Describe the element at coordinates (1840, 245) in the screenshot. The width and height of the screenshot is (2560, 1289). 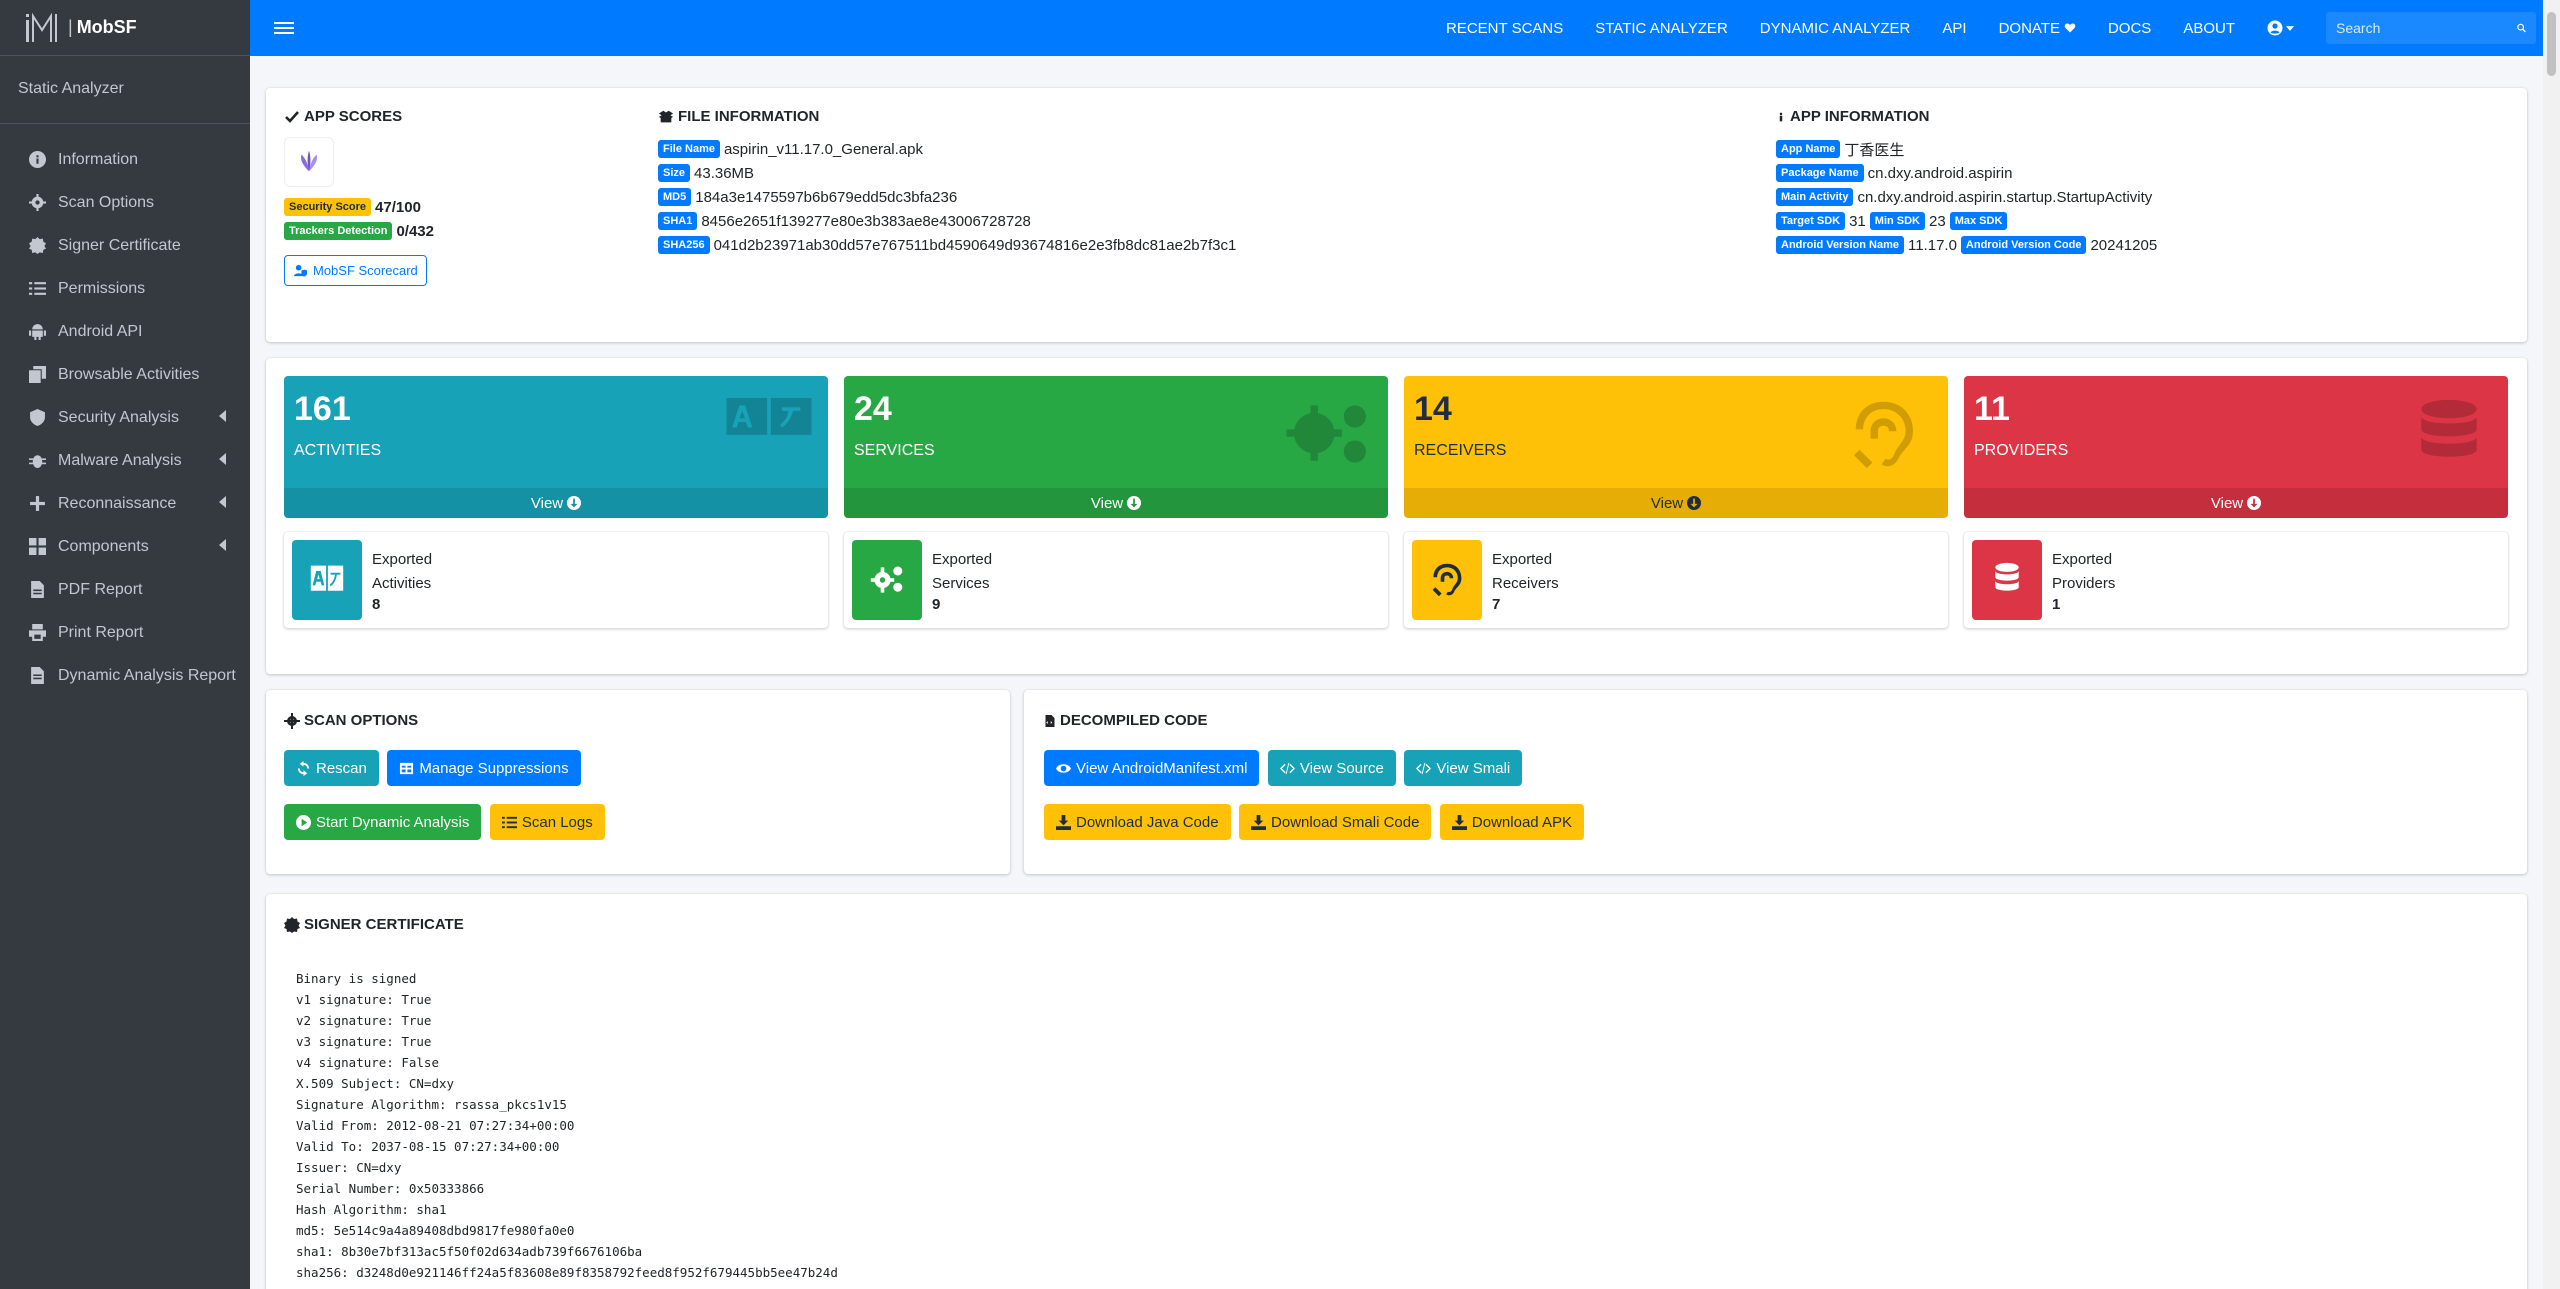
I see `version-name-badge: Android Version Name` at that location.